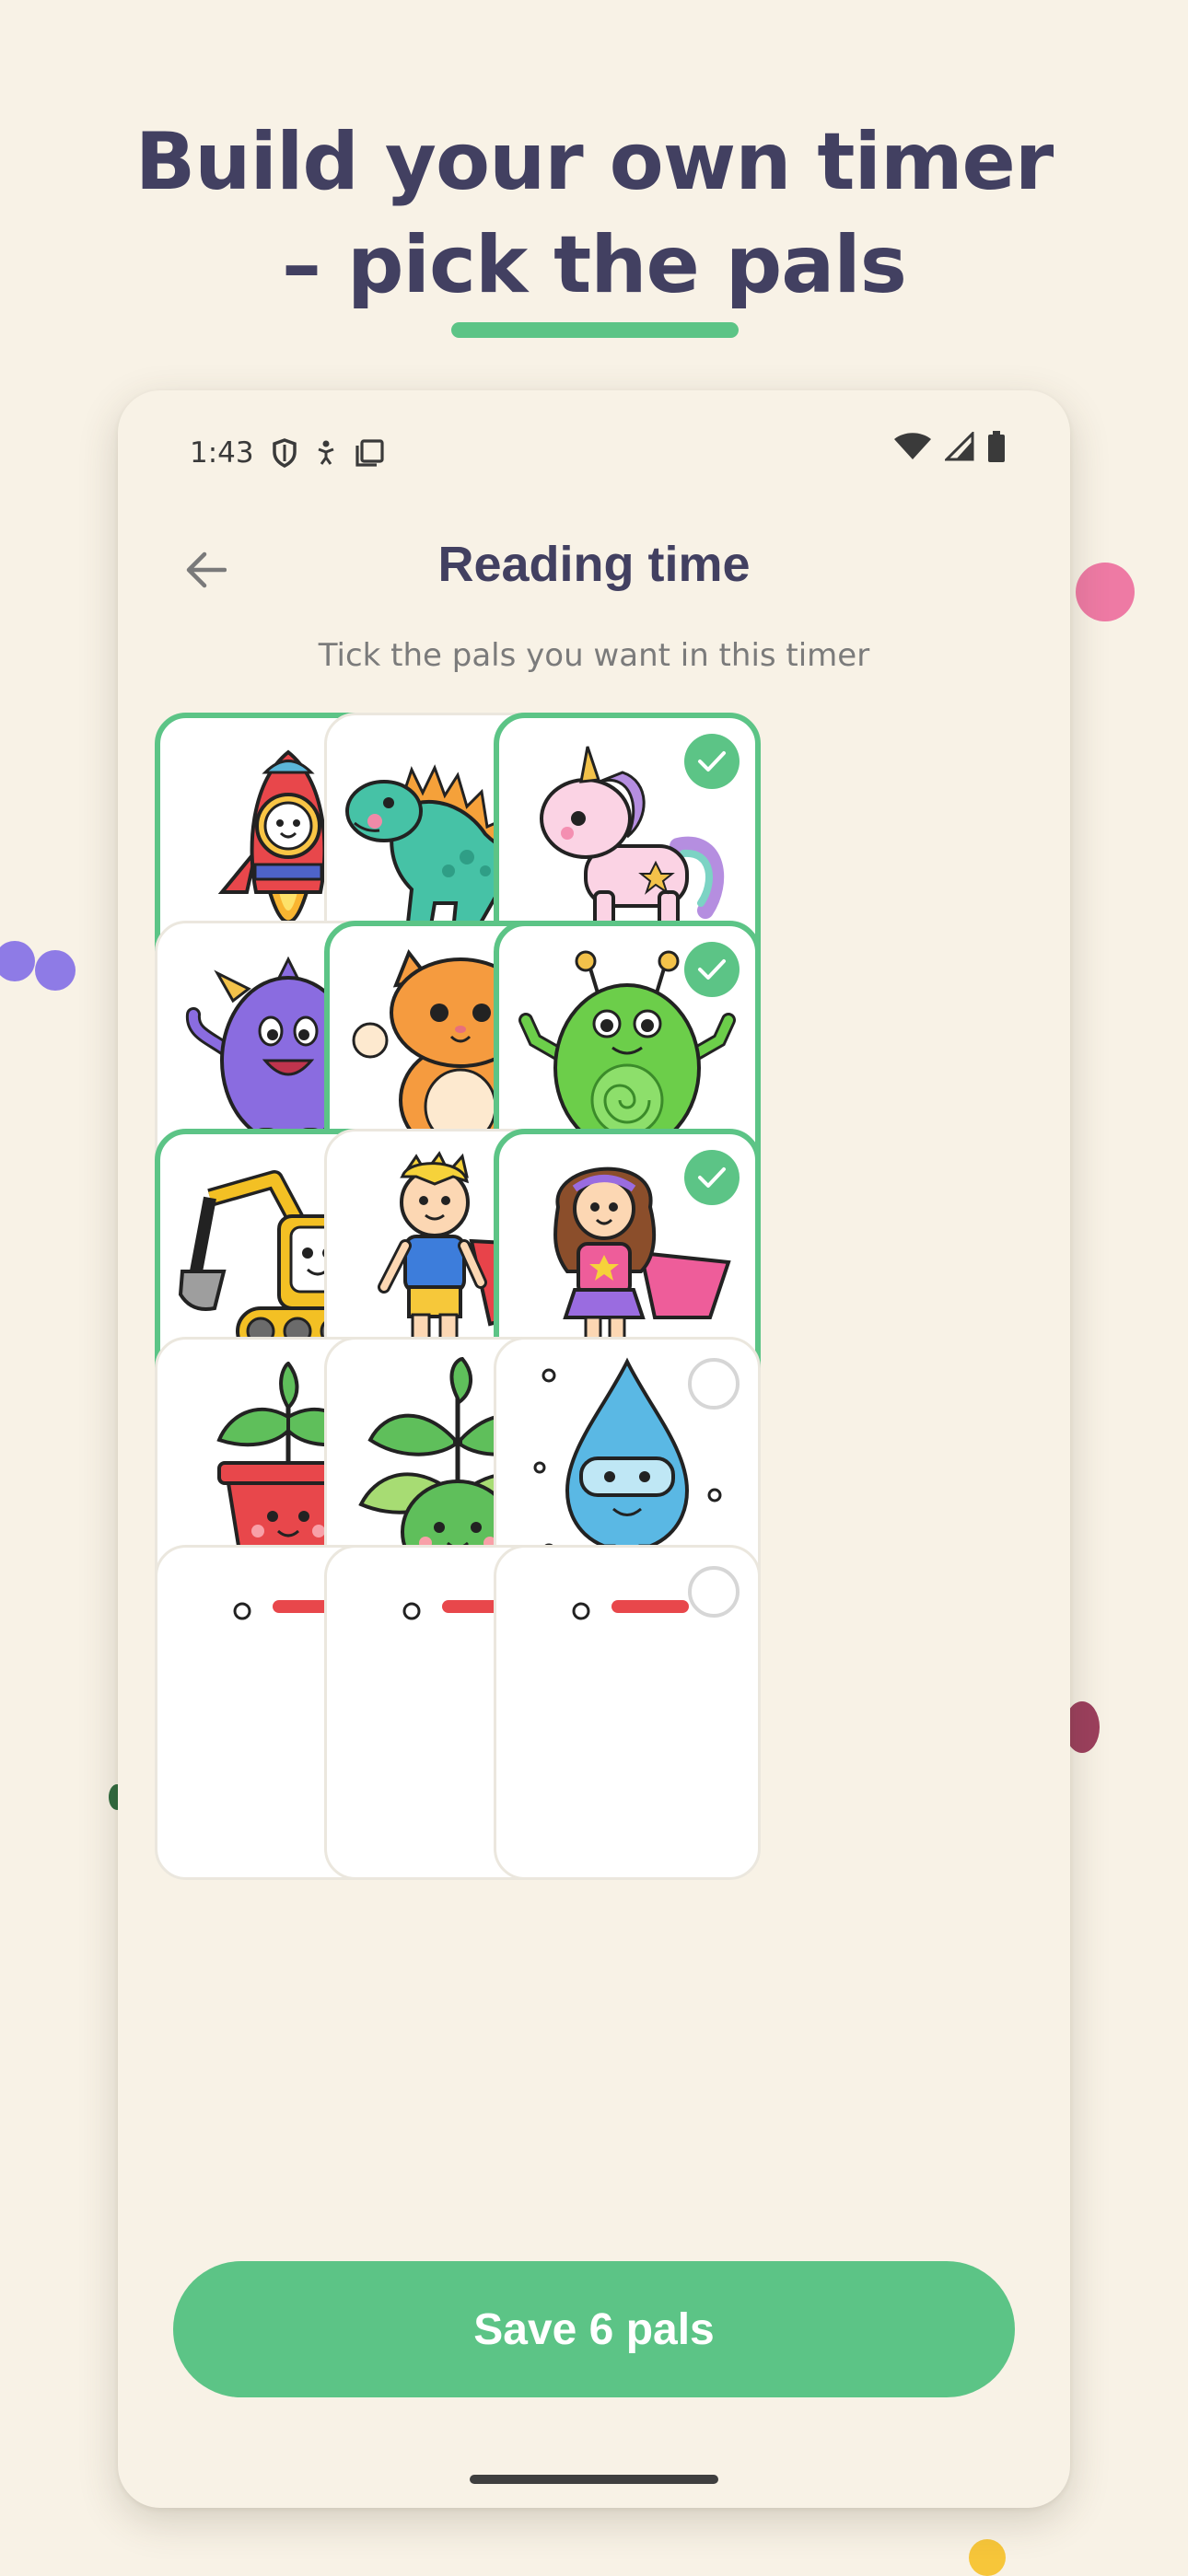  What do you see at coordinates (326, 453) in the screenshot?
I see `accessibility-icon` at bounding box center [326, 453].